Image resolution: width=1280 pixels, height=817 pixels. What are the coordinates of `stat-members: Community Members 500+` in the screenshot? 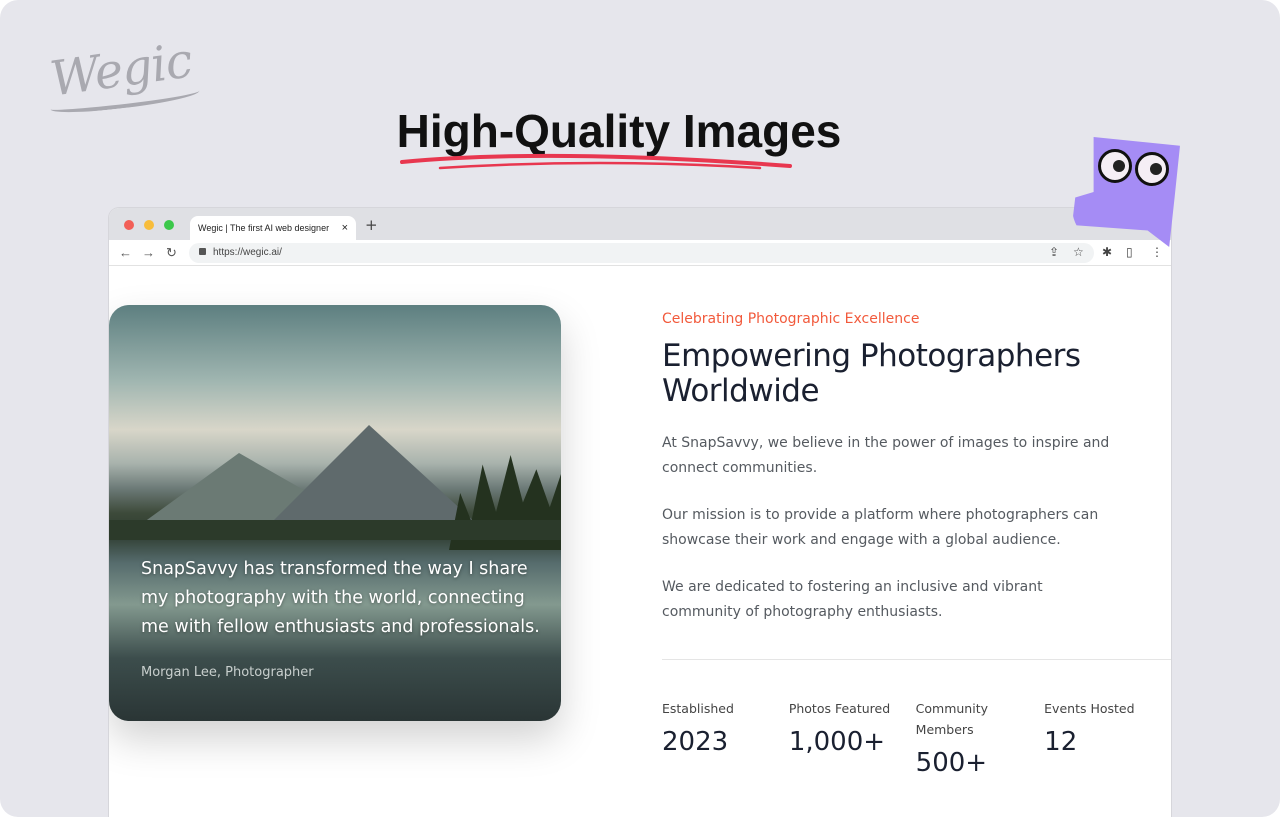 It's located at (971, 738).